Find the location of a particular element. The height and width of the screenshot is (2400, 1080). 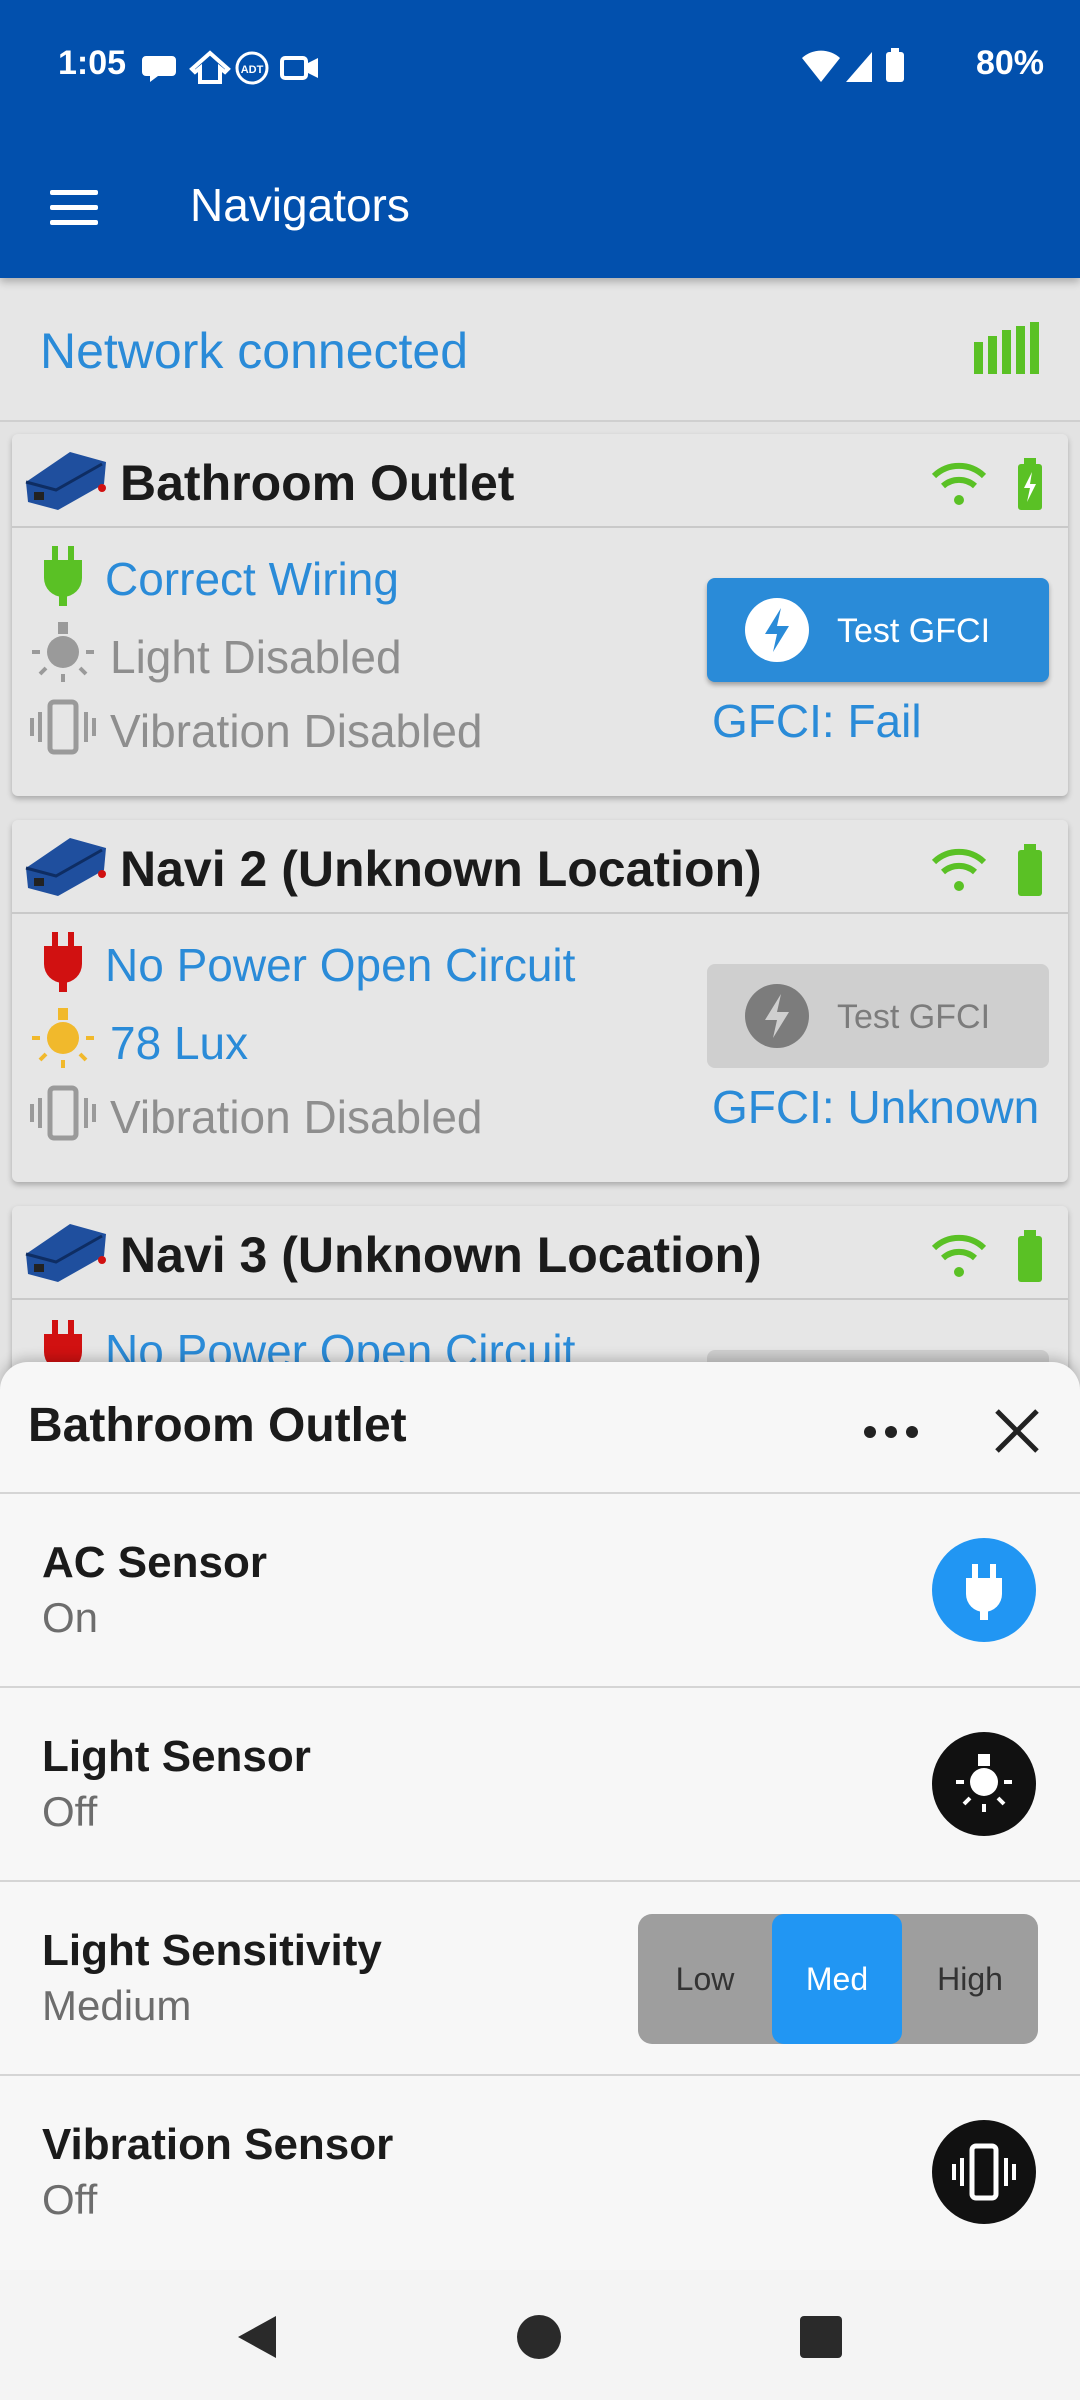

sensitivity-segmented-control: Low Med High is located at coordinates (838, 1979).